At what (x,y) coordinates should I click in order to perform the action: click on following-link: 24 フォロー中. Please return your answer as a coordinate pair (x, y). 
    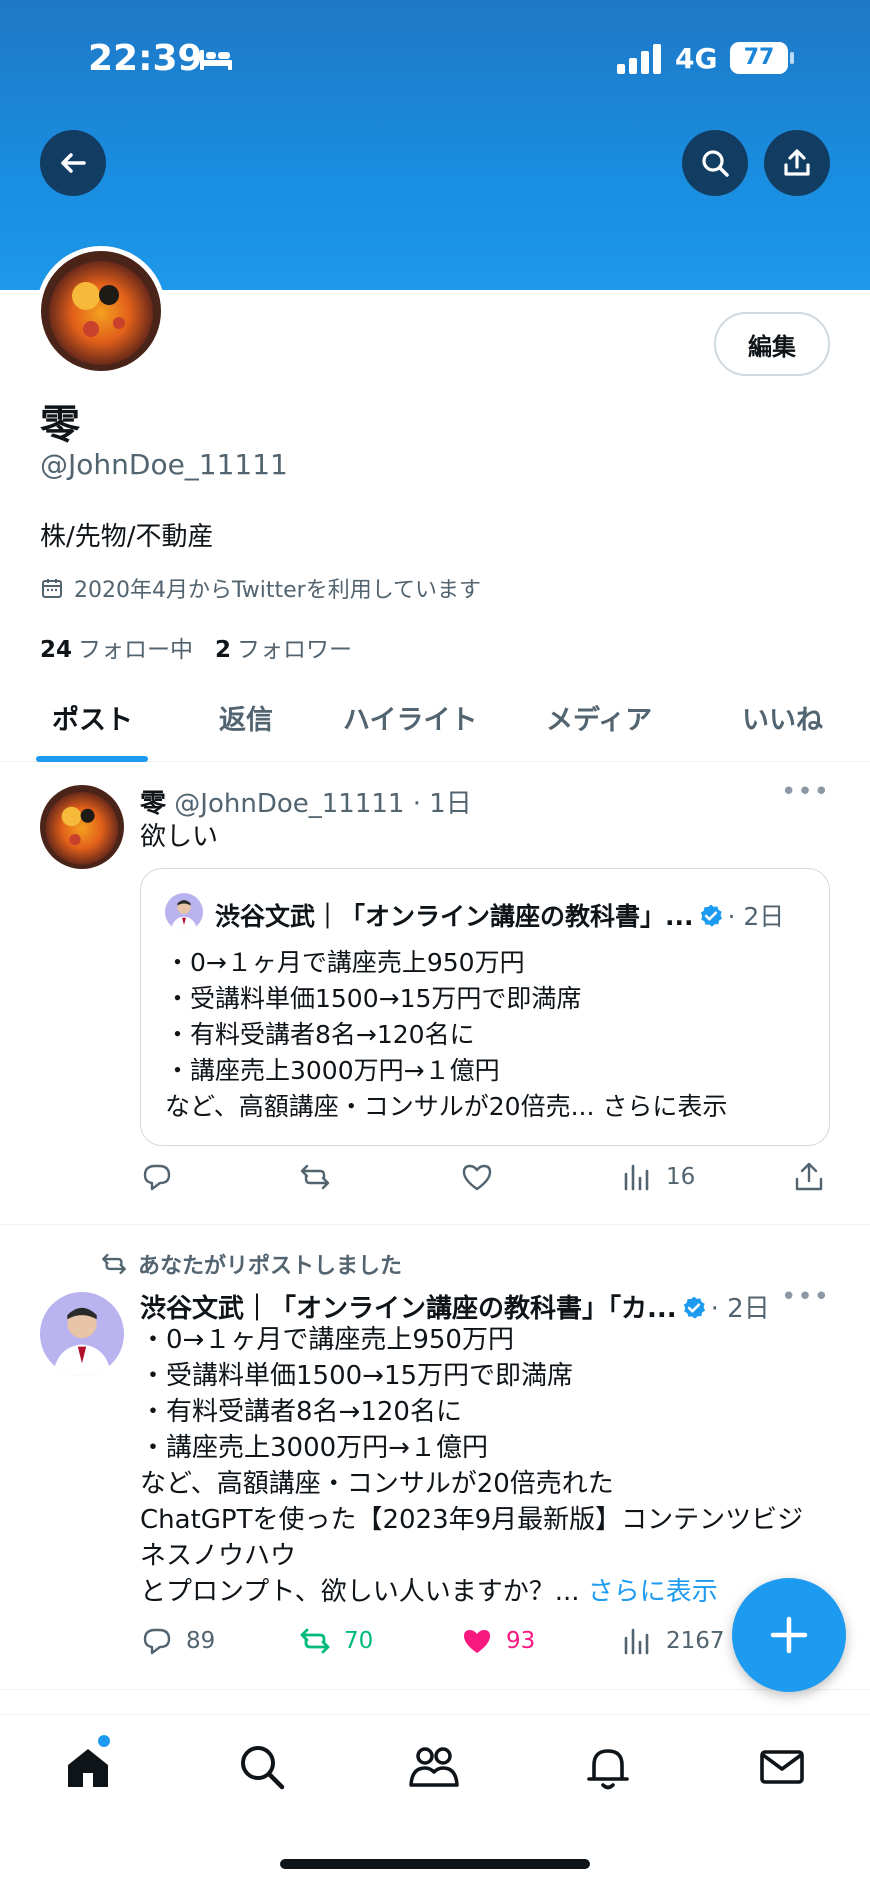
    Looking at the image, I should click on (116, 650).